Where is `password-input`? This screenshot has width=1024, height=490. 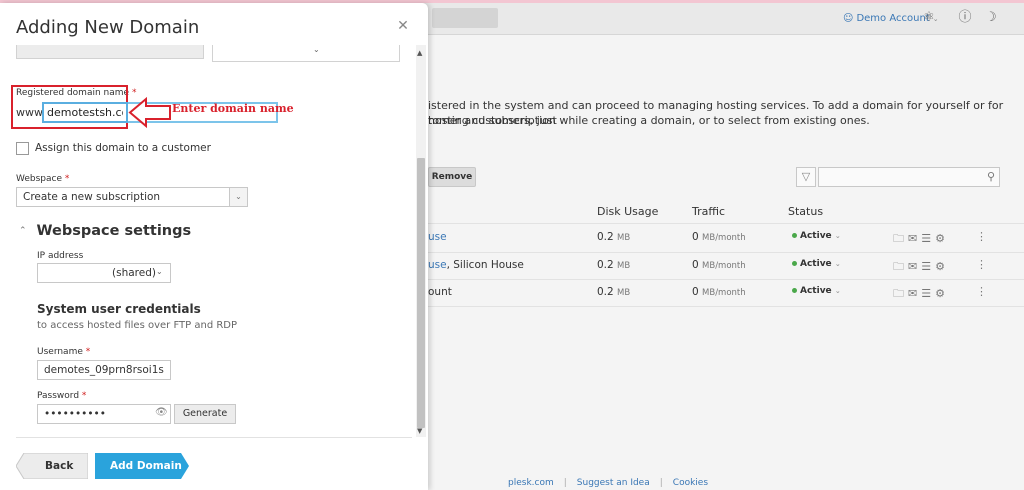 password-input is located at coordinates (104, 414).